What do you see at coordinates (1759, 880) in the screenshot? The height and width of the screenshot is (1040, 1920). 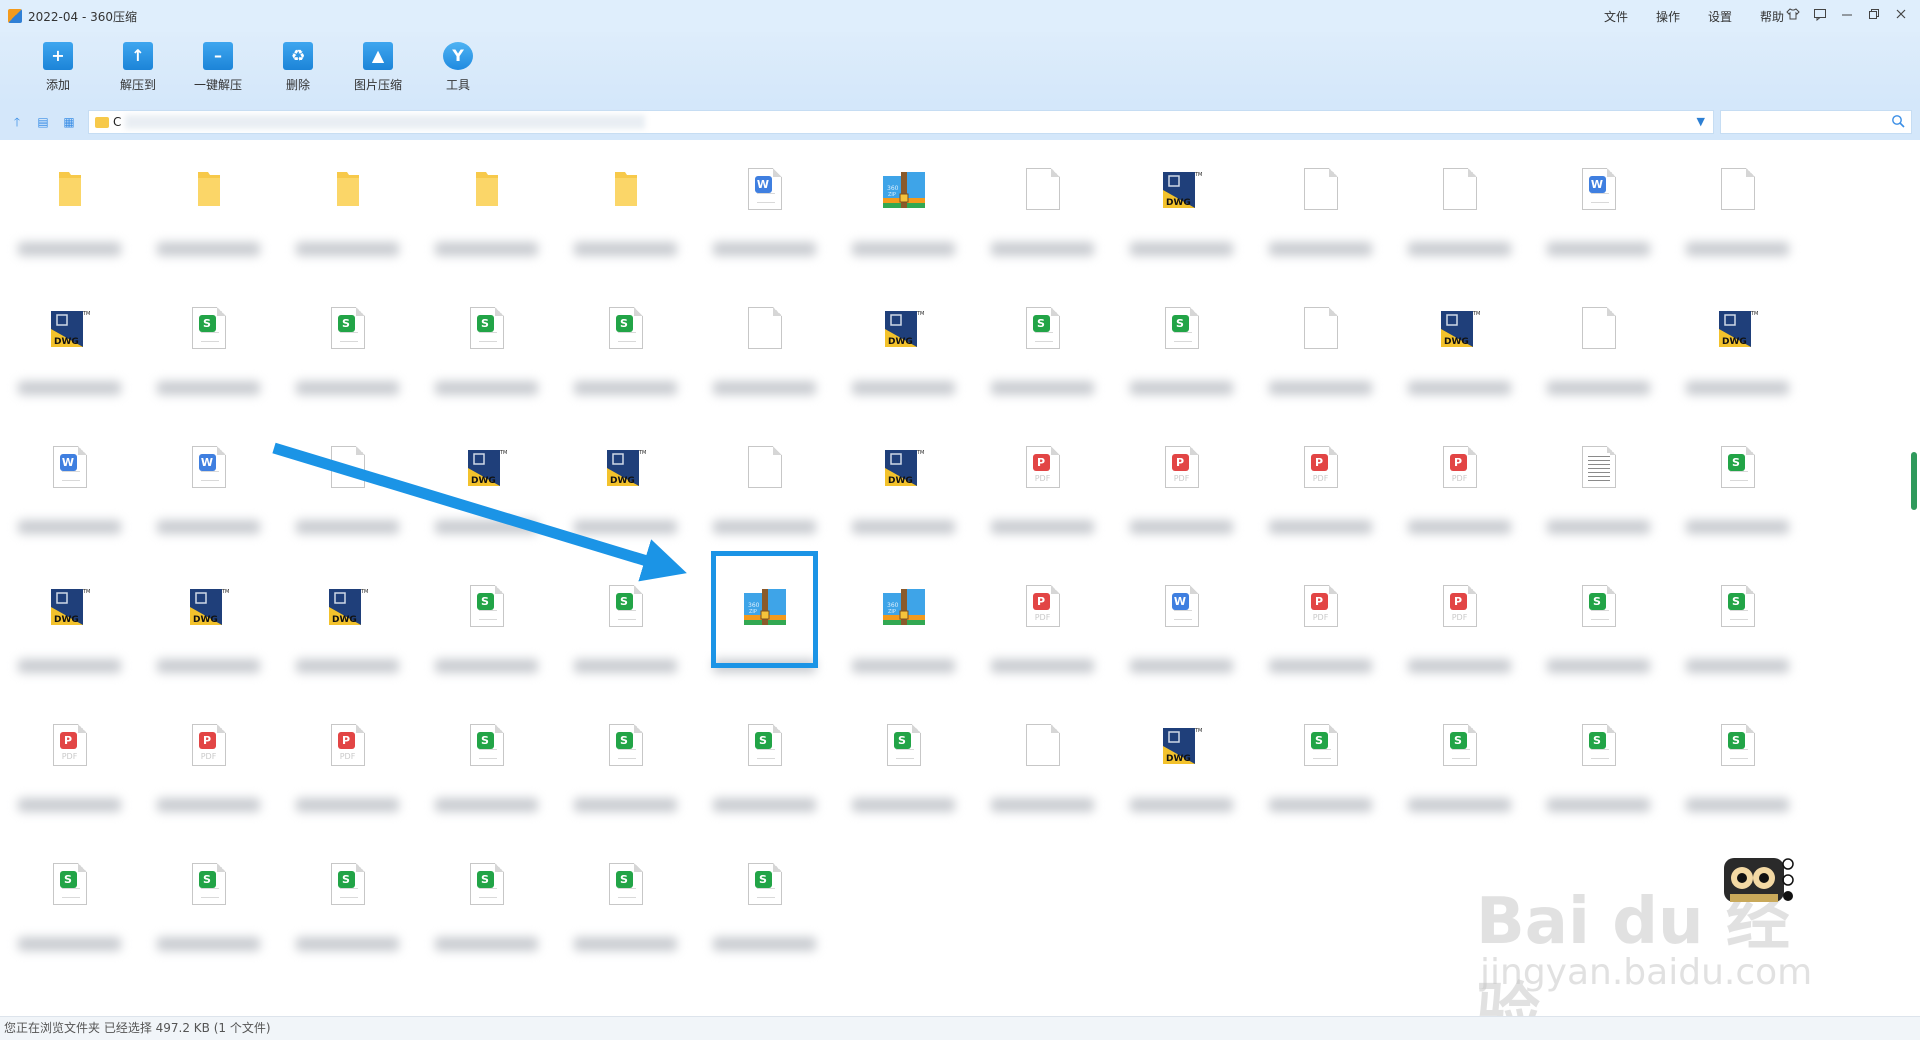 I see `mascot-icon` at bounding box center [1759, 880].